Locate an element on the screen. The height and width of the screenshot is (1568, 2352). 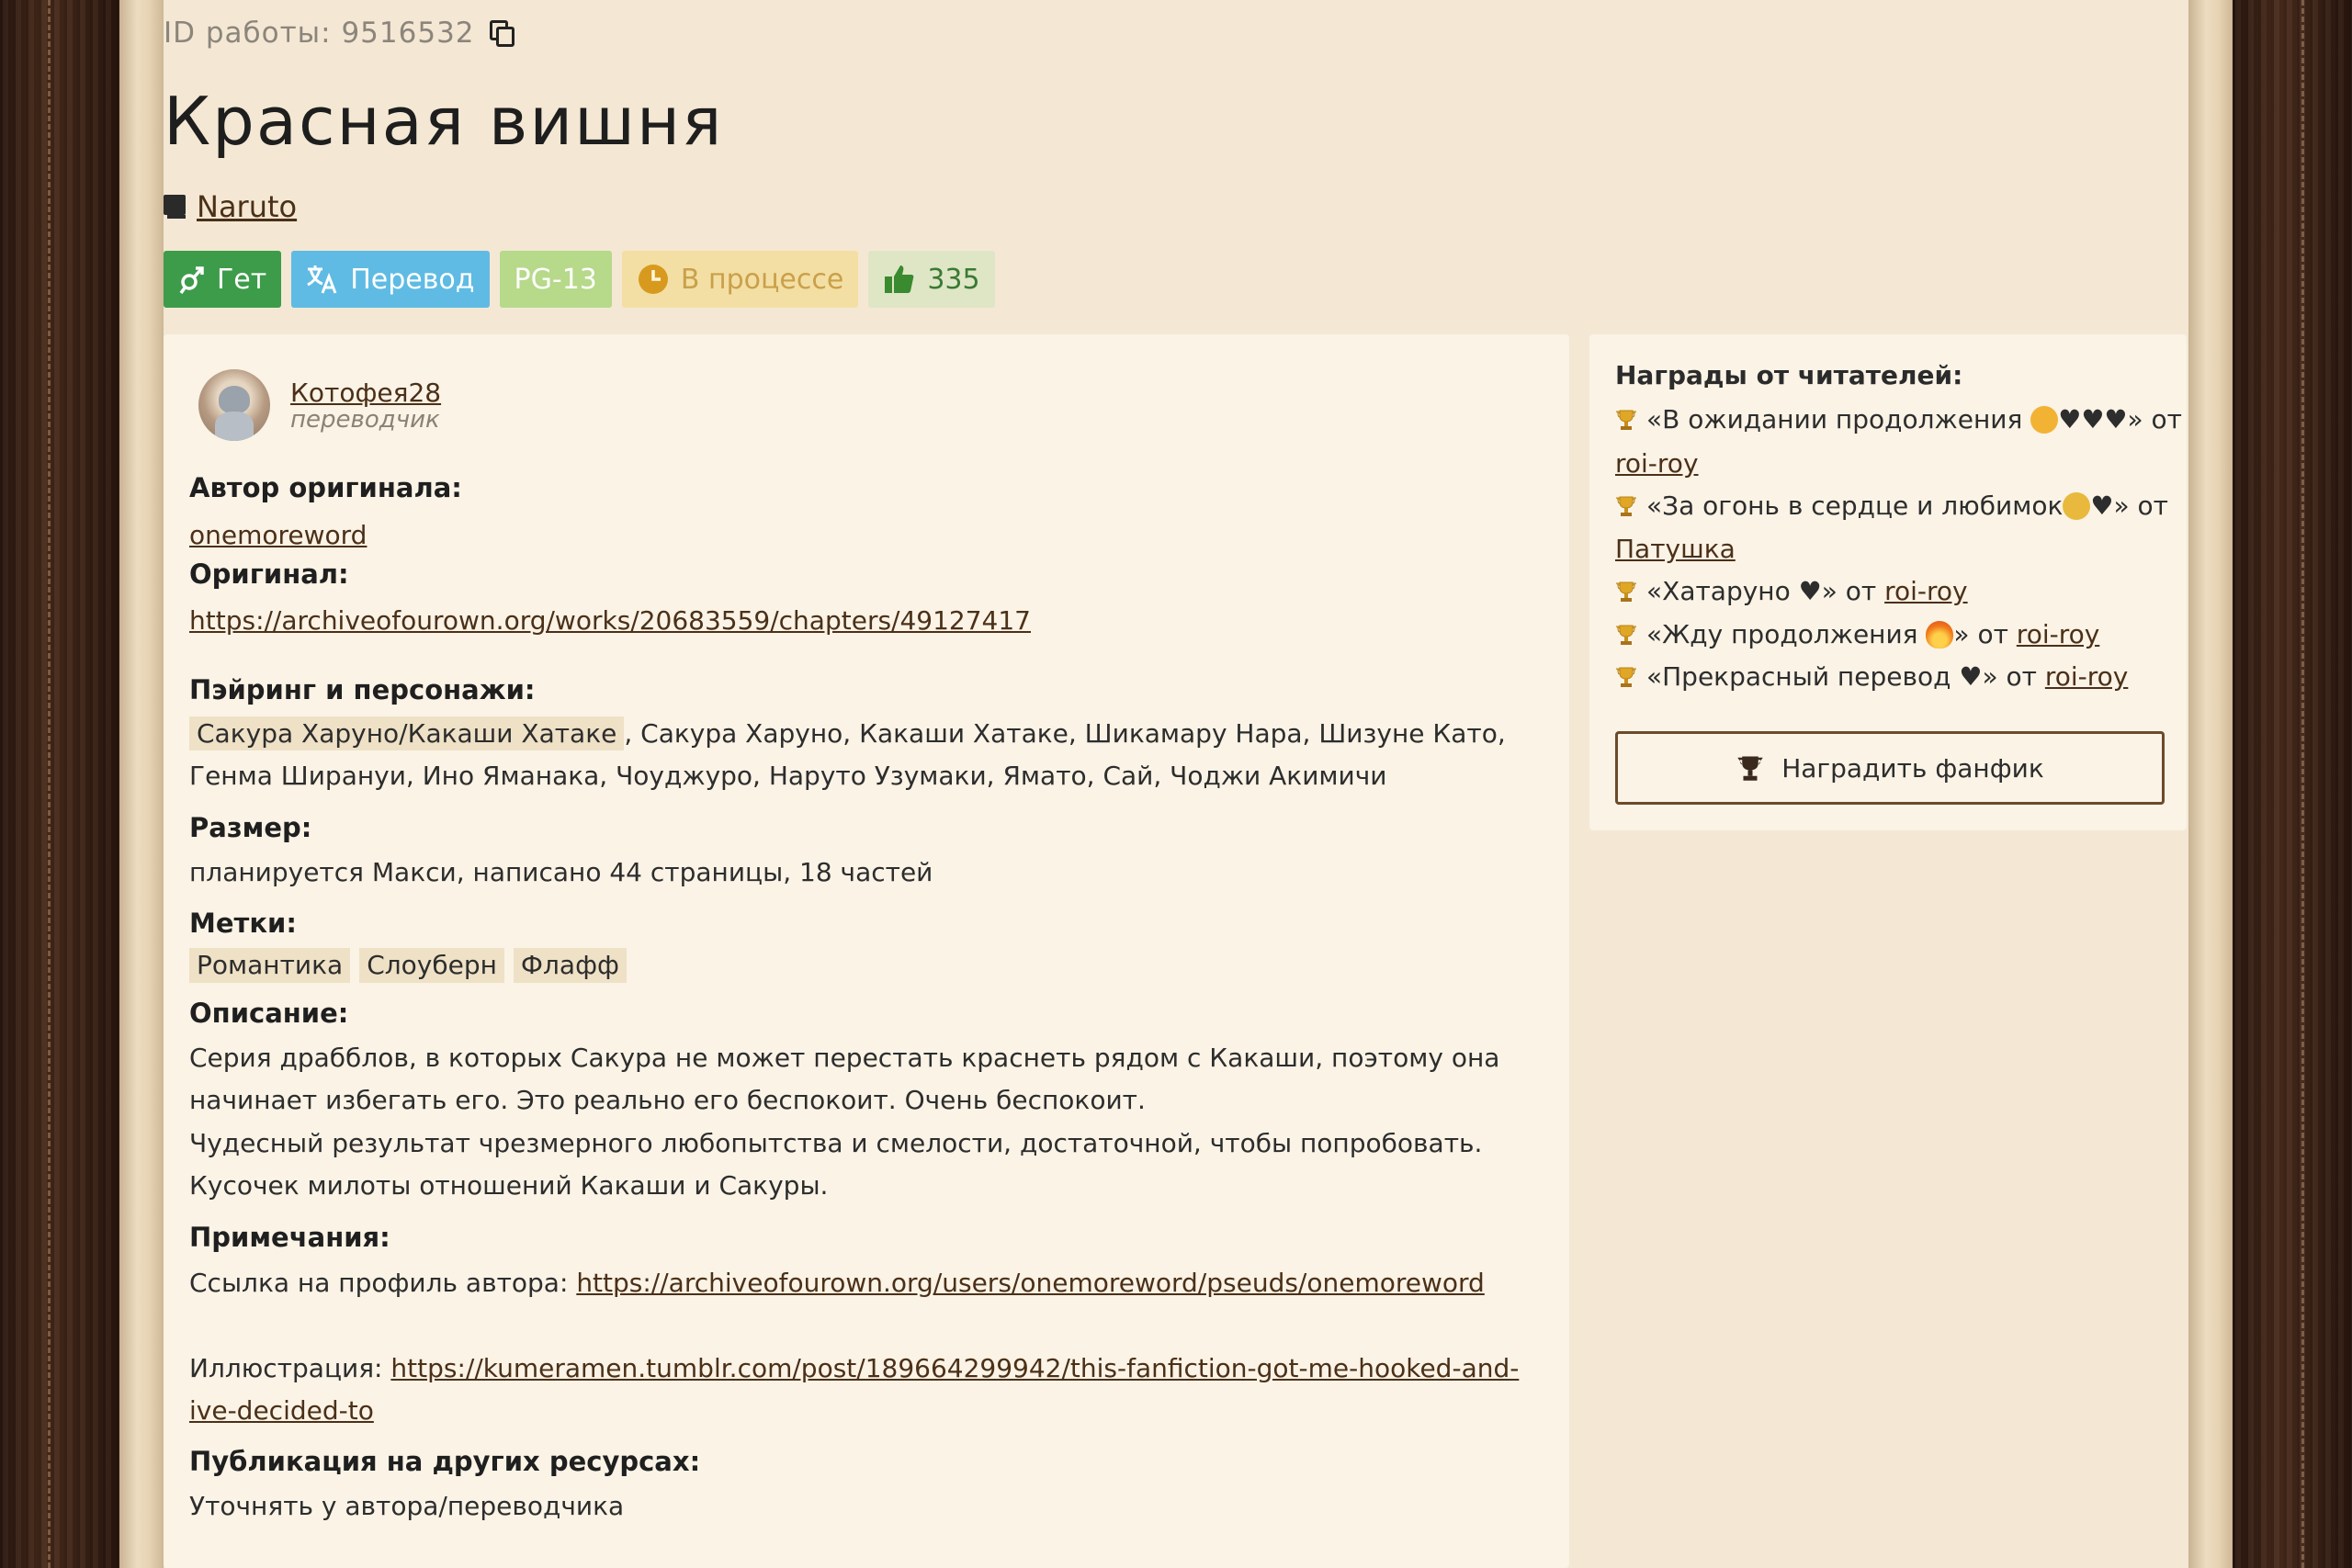
award-item: «В ожидании продолжения ♥♥♥» от is located at coordinates (1899, 420).